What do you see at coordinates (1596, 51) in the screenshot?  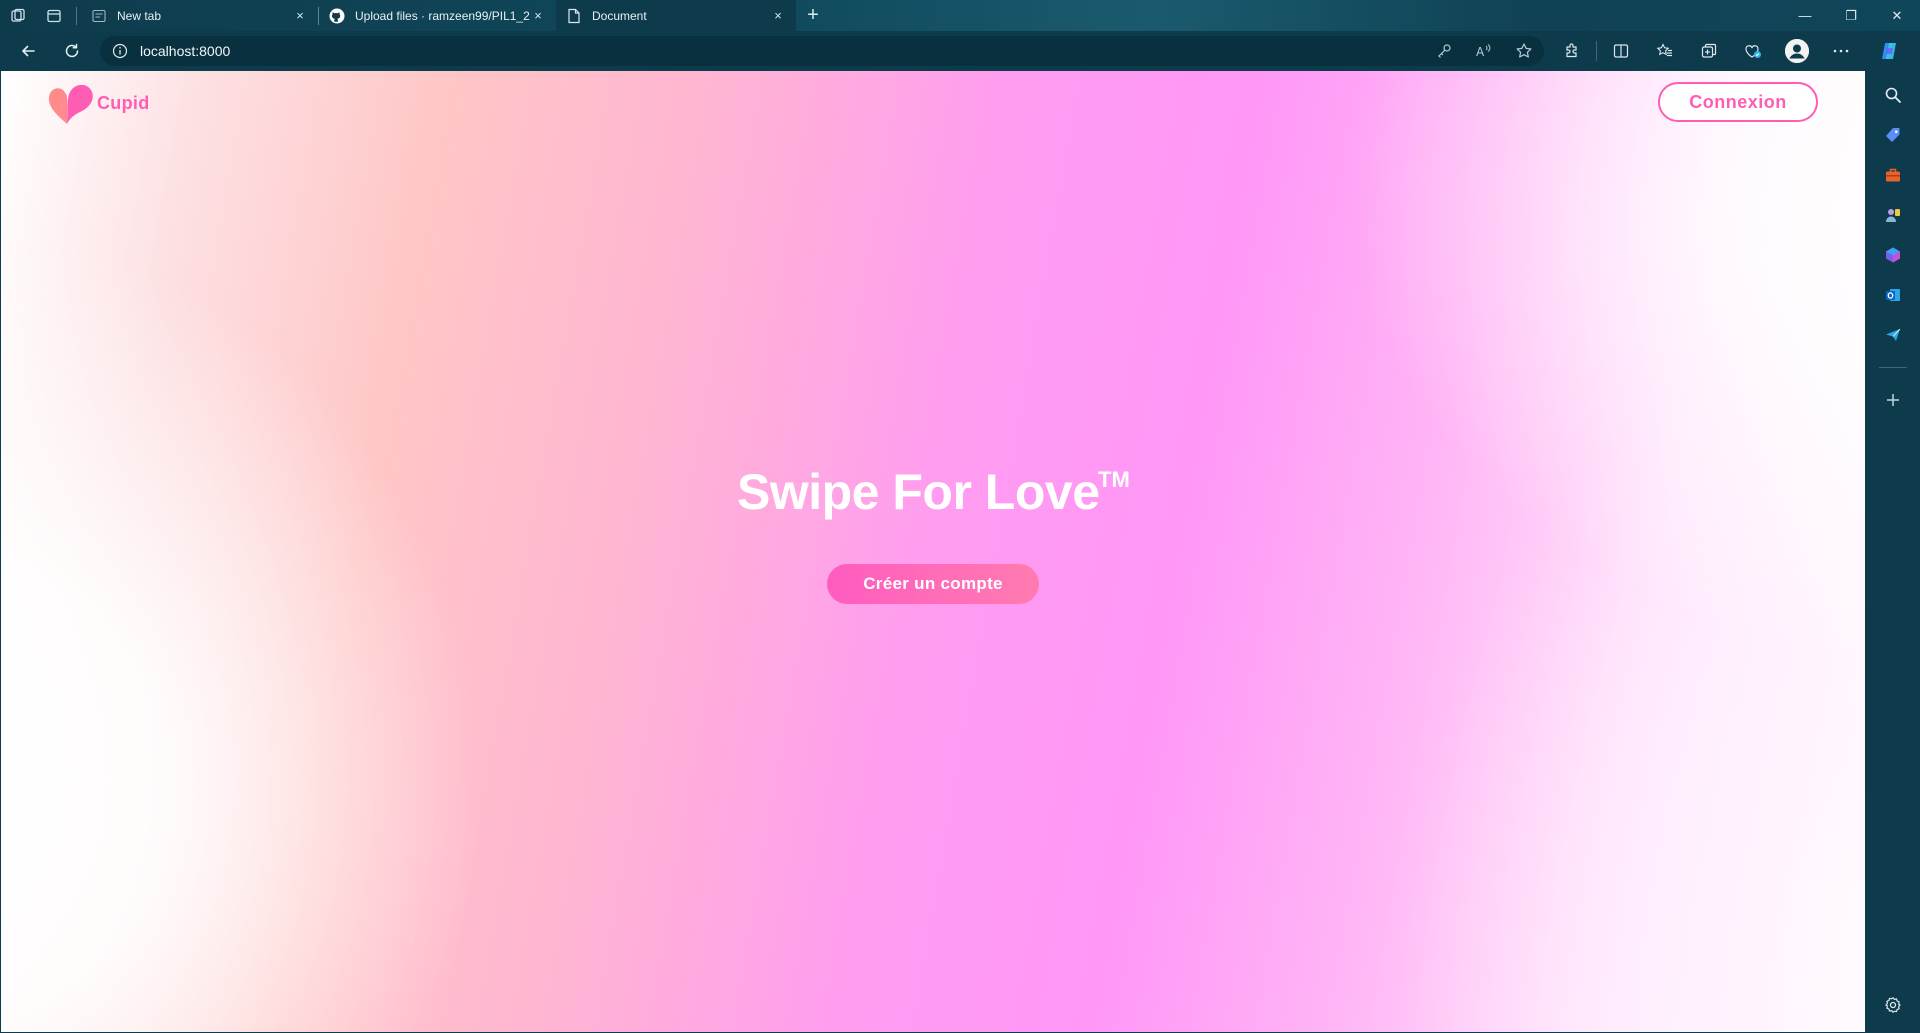 I see `toolbar-separator` at bounding box center [1596, 51].